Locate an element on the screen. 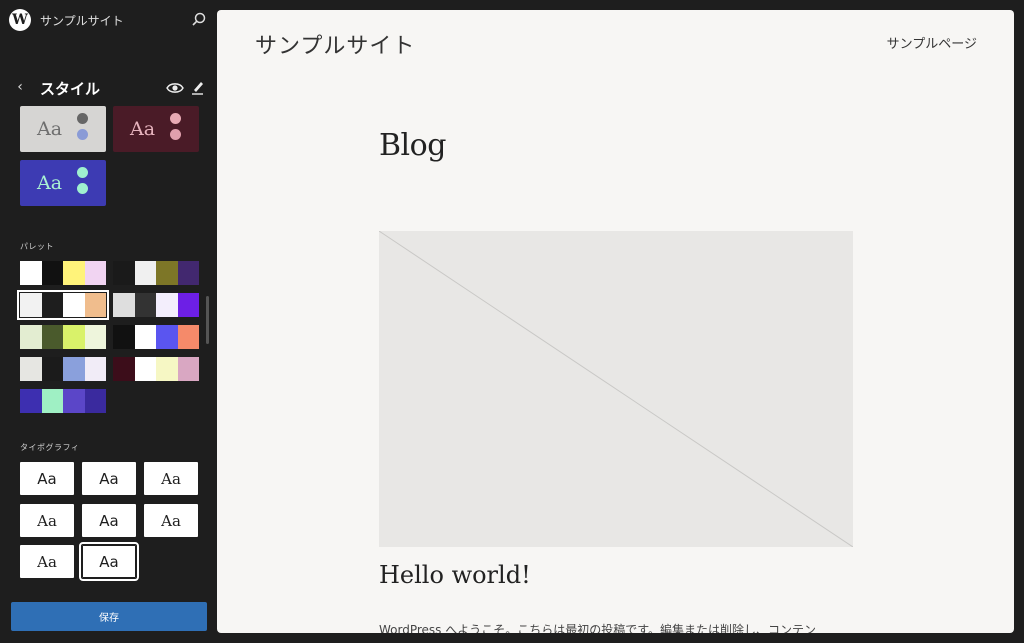 The image size is (1024, 643). typography-option-2: Aa is located at coordinates (109, 478).